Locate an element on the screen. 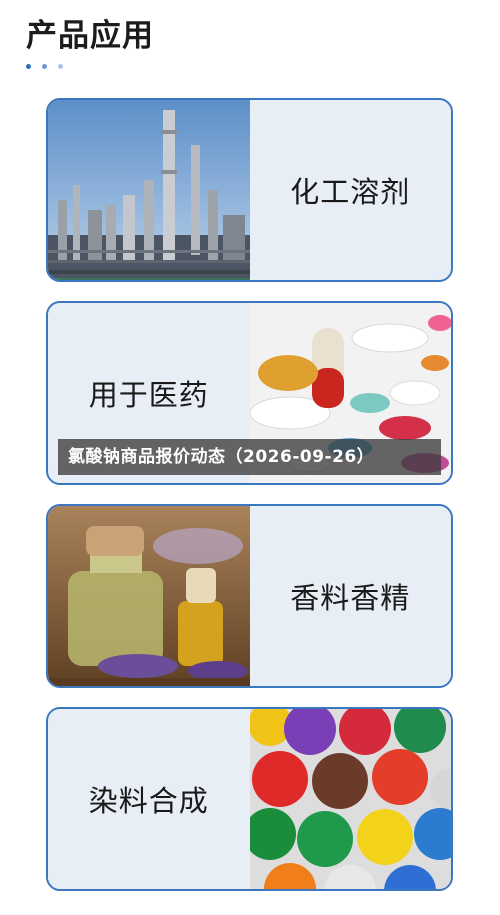 This screenshot has width=500, height=915. price-news-banner: 氯酸钠商品报价动态（2026-09-26） is located at coordinates (249, 457).